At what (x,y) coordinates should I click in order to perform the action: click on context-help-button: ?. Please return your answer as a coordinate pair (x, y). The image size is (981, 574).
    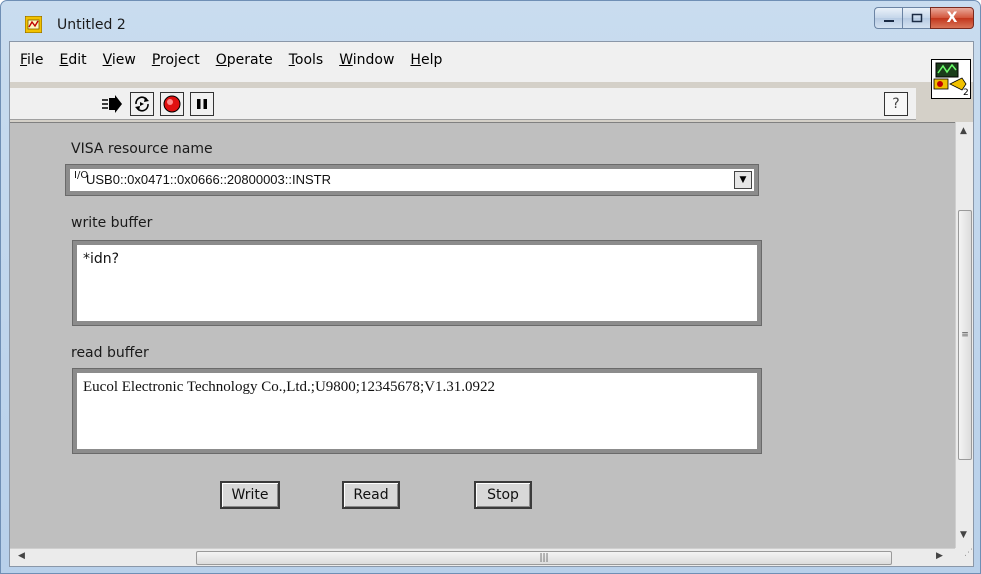
    Looking at the image, I should click on (896, 104).